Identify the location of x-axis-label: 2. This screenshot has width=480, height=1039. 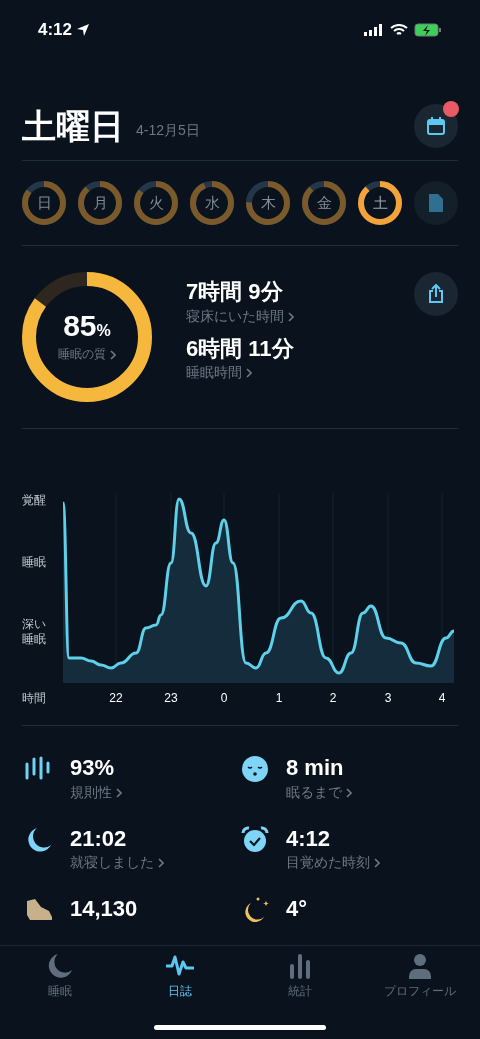
(333, 698).